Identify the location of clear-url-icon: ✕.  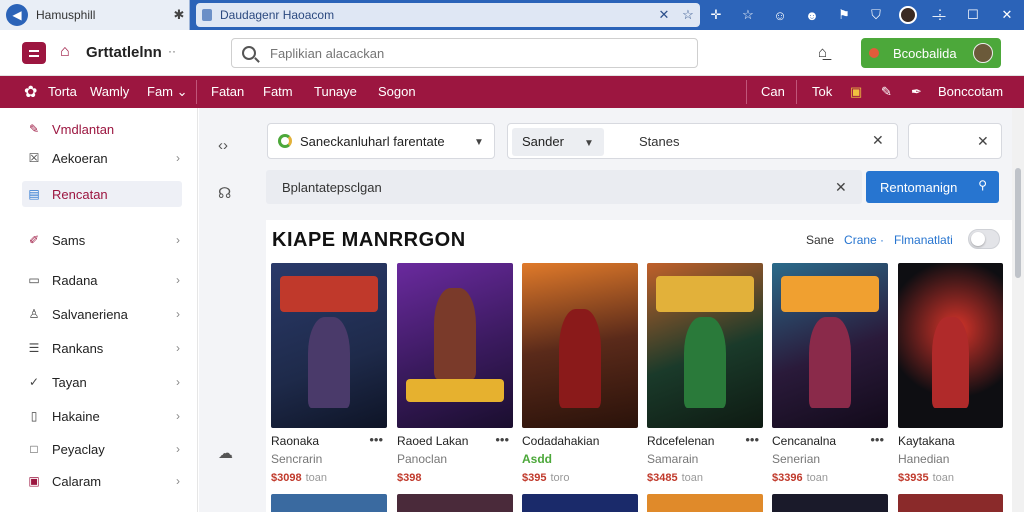
(664, 15).